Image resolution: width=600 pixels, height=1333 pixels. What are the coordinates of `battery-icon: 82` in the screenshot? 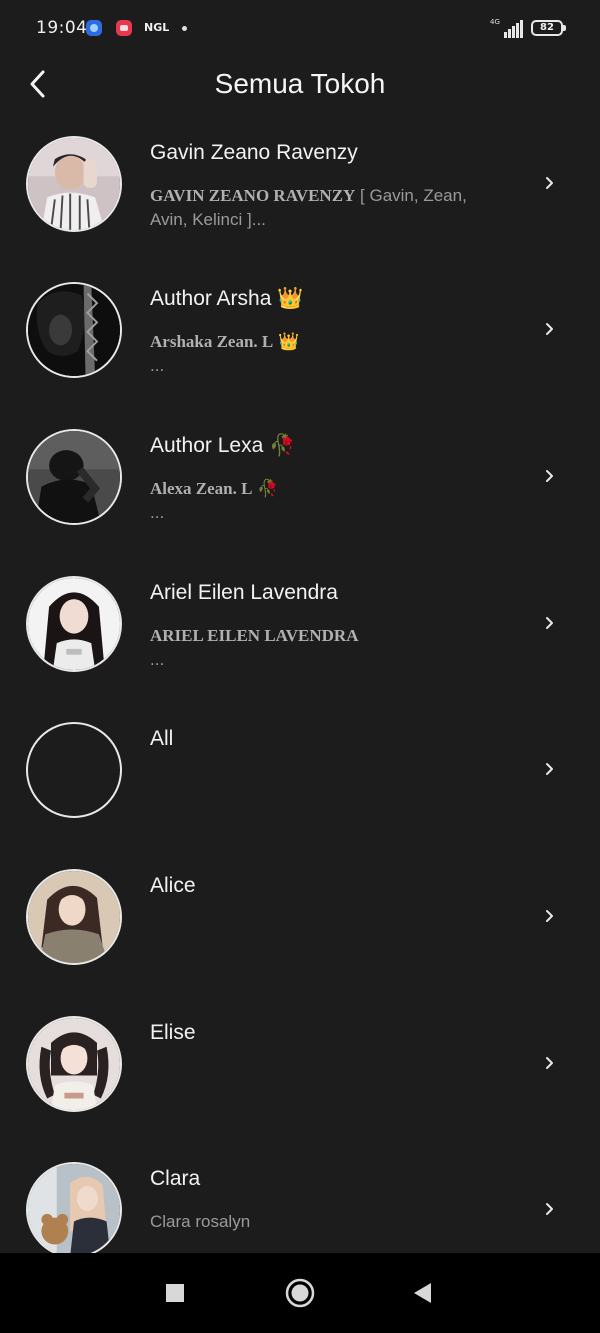 It's located at (548, 28).